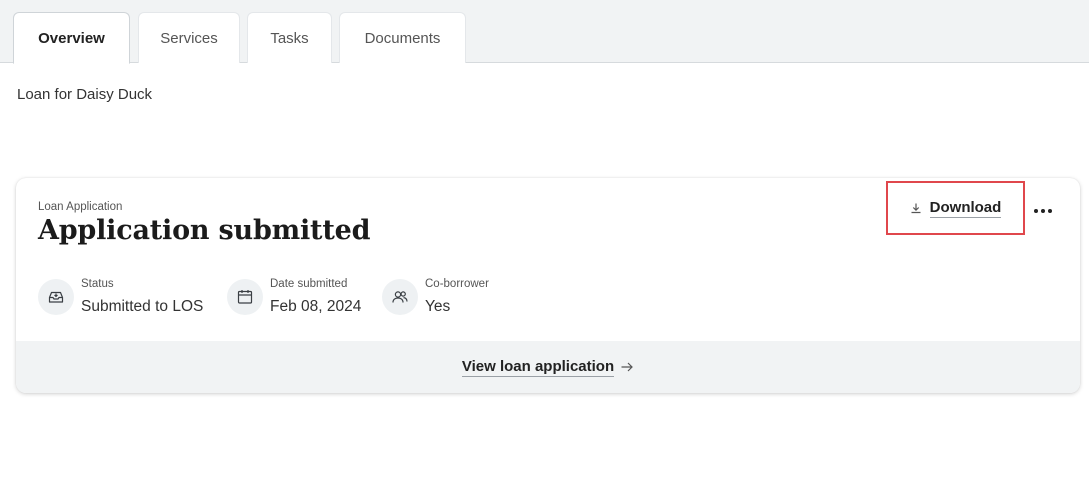 Image resolution: width=1089 pixels, height=501 pixels. What do you see at coordinates (97, 284) in the screenshot?
I see `meta-label: Status` at bounding box center [97, 284].